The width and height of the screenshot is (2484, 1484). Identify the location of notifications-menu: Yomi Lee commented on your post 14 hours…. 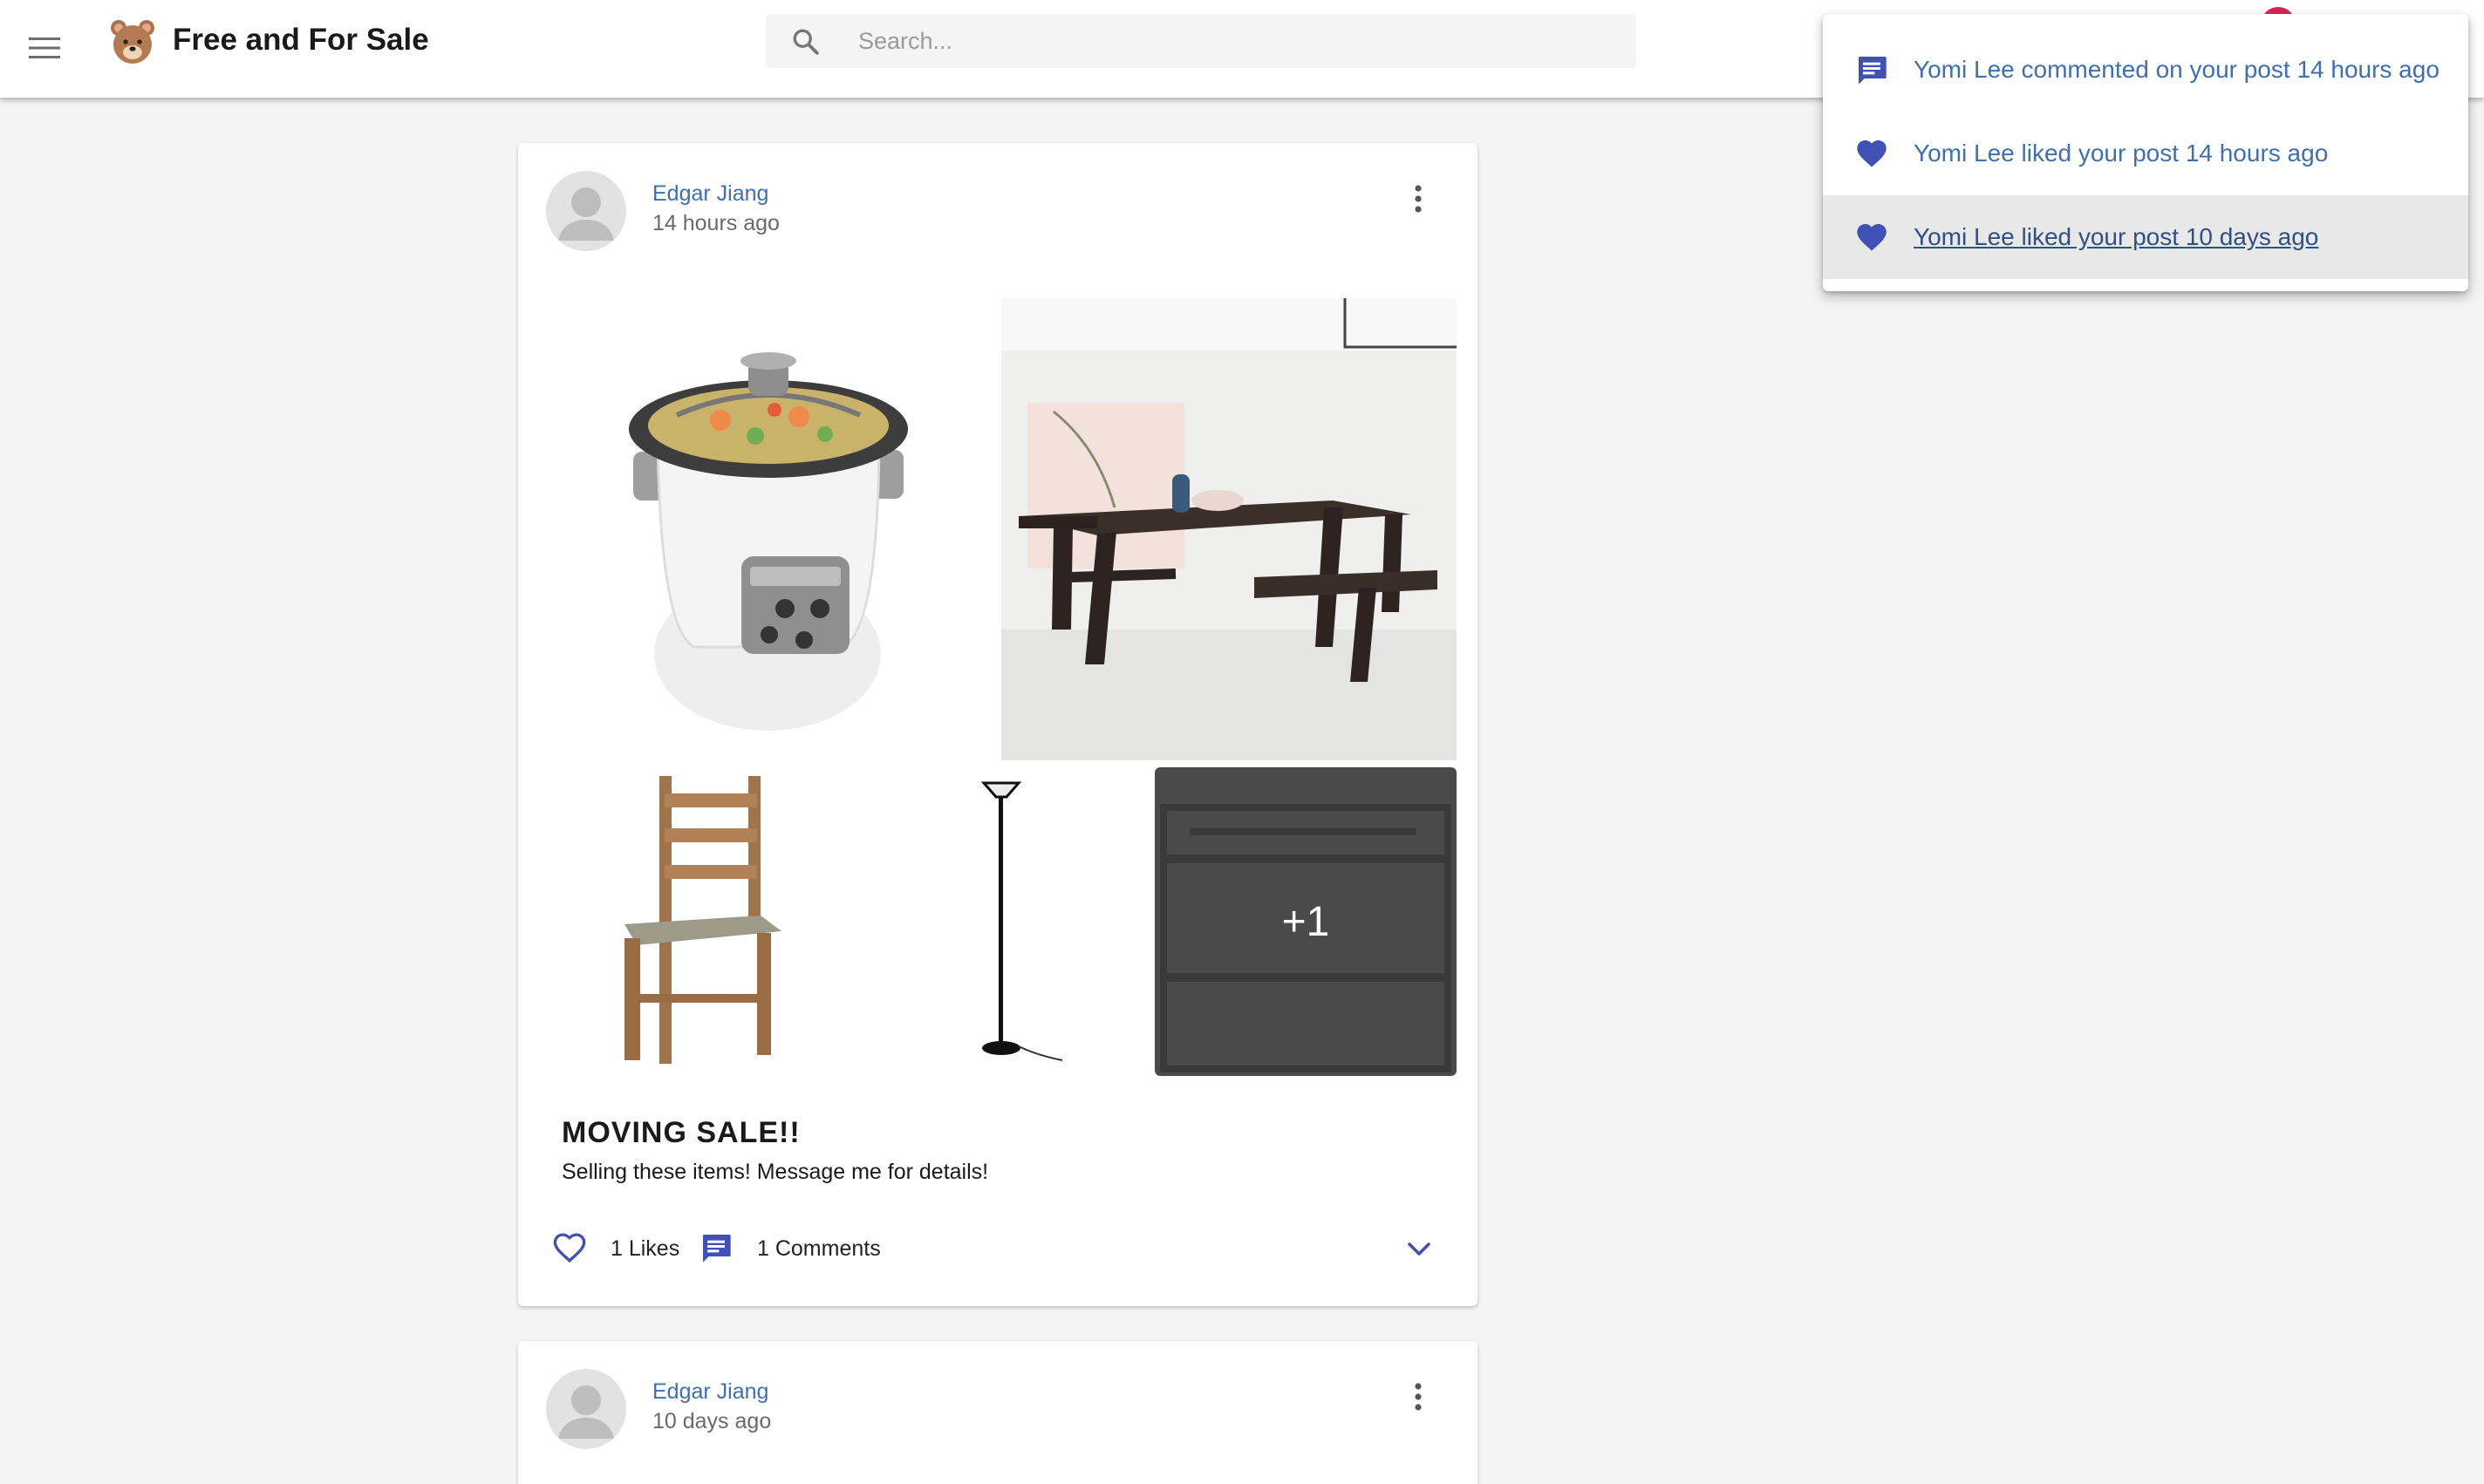
(2145, 152).